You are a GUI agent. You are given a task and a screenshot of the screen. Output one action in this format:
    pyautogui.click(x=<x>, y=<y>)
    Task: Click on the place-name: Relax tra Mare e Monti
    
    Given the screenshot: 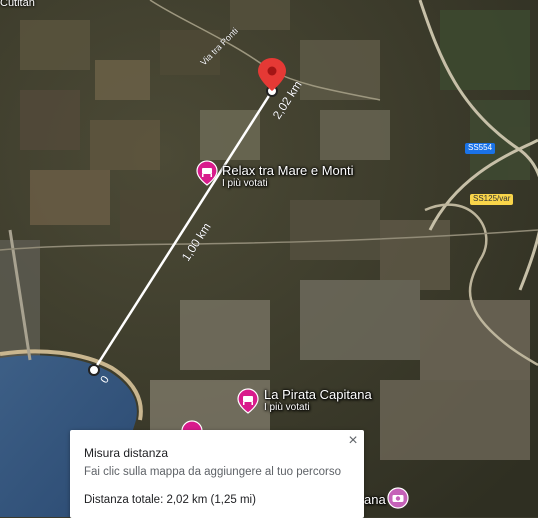 What is the action you would take?
    pyautogui.click(x=288, y=170)
    